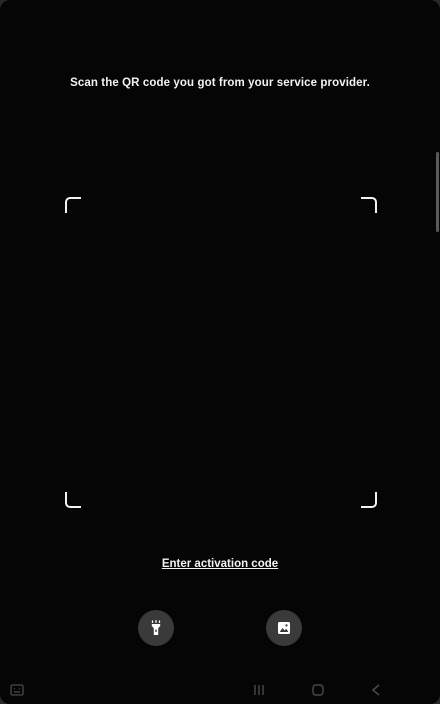  What do you see at coordinates (73, 205) in the screenshot?
I see `frame-corner-top-left` at bounding box center [73, 205].